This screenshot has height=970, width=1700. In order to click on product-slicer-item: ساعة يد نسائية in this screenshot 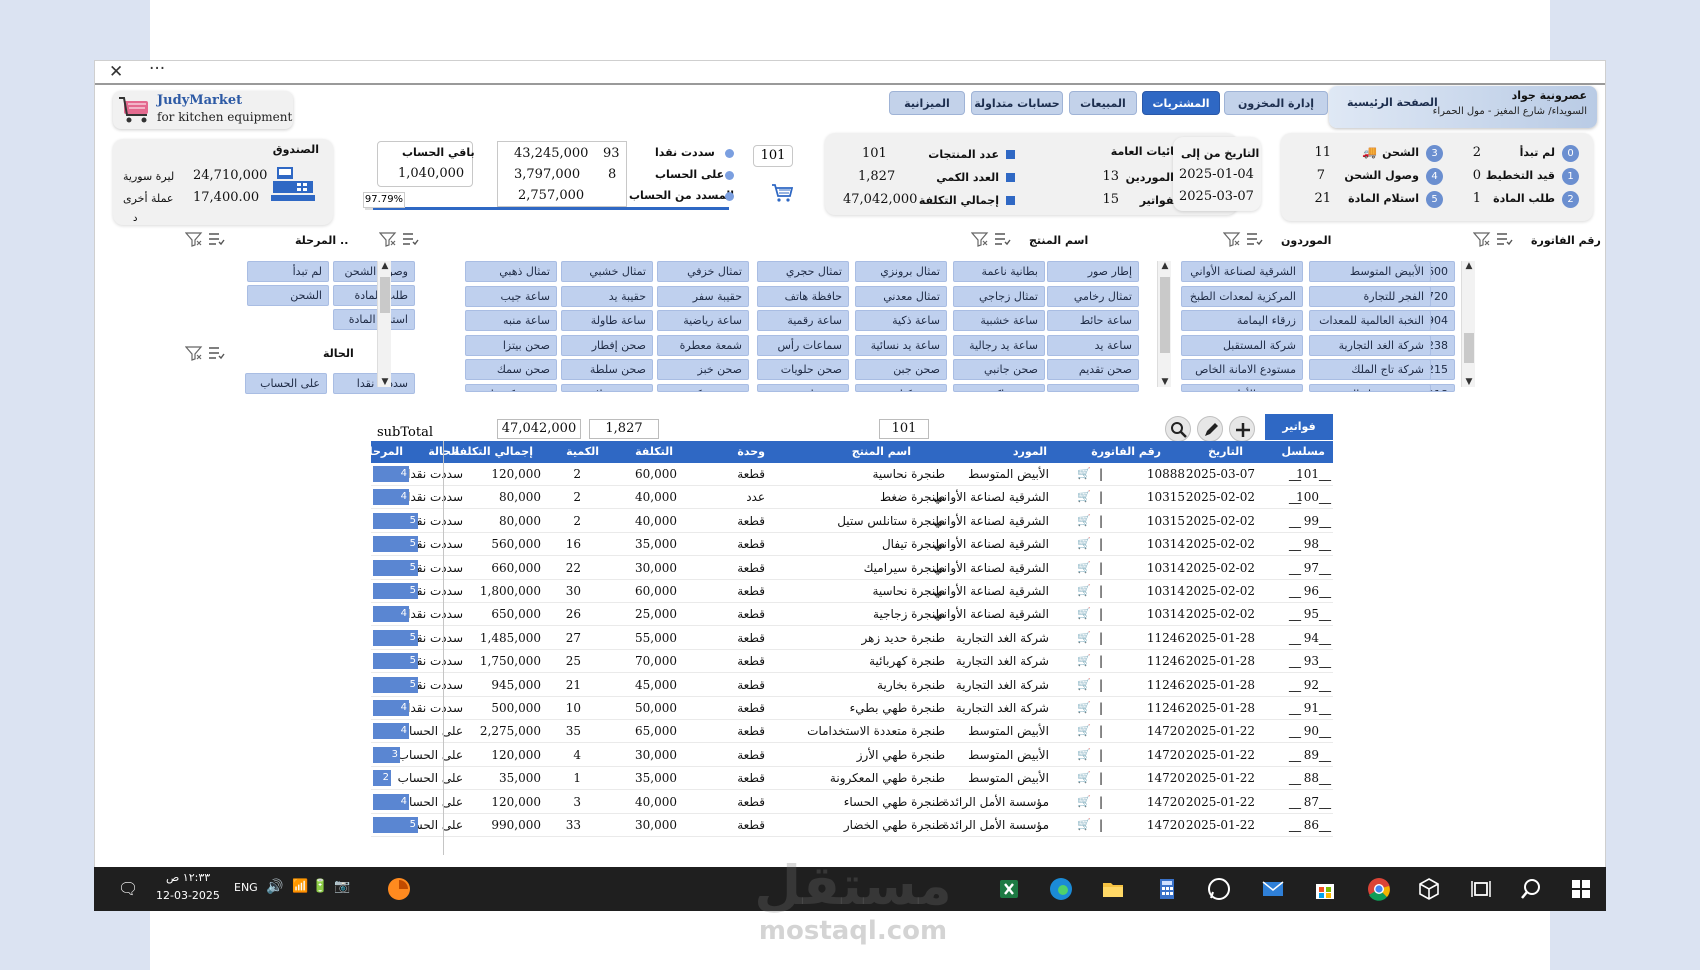, I will do `click(901, 345)`.